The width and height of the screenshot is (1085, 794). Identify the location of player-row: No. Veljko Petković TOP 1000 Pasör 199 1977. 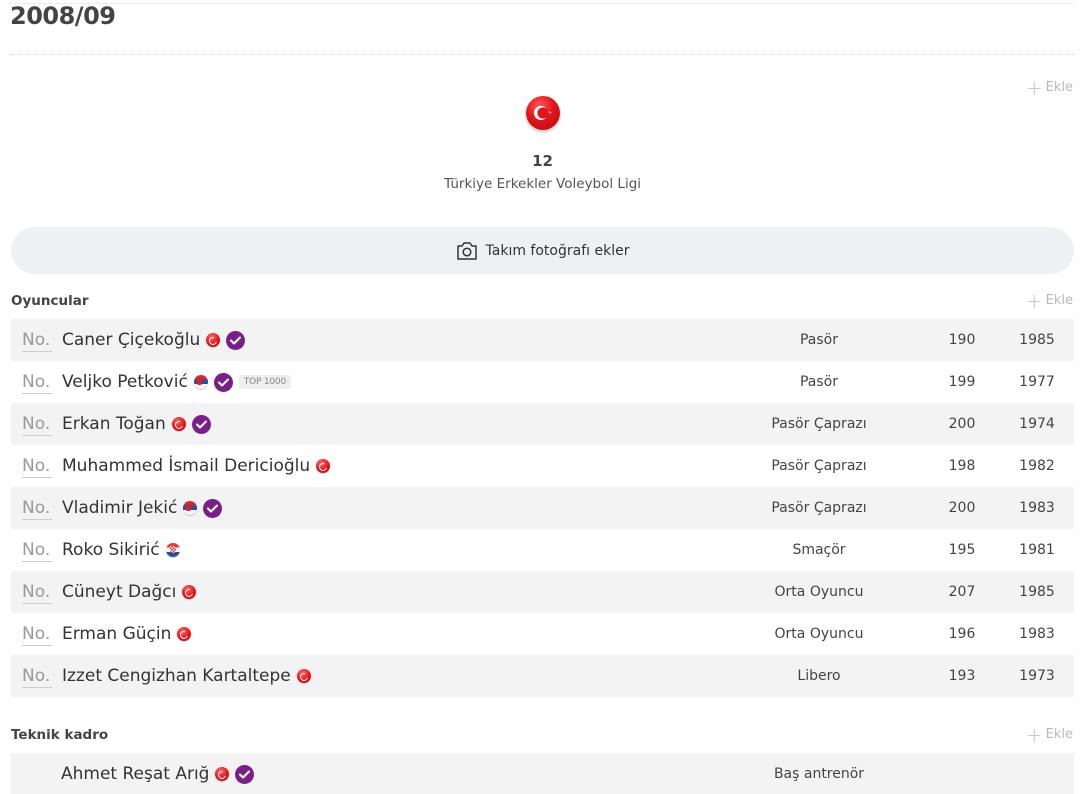
(542, 382).